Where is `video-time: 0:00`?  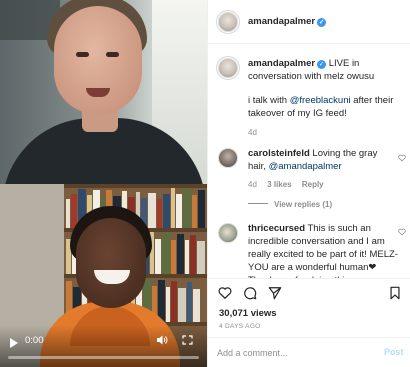
video-time: 0:00 is located at coordinates (34, 340).